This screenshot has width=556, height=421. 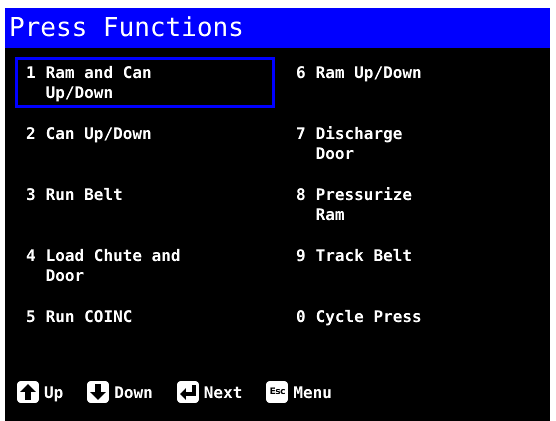 What do you see at coordinates (277, 28) in the screenshot?
I see `screen-title: Press Functions` at bounding box center [277, 28].